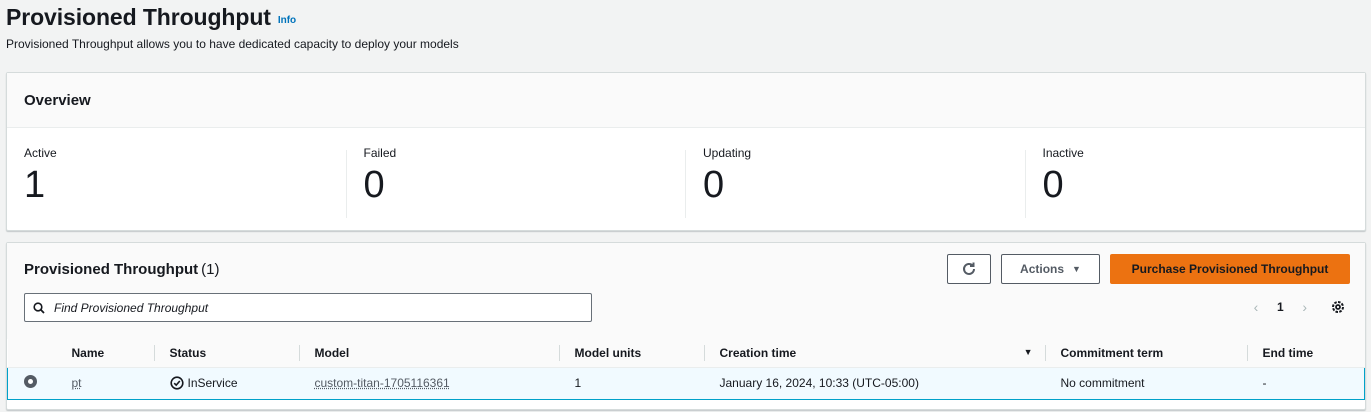  I want to click on search-box, so click(308, 307).